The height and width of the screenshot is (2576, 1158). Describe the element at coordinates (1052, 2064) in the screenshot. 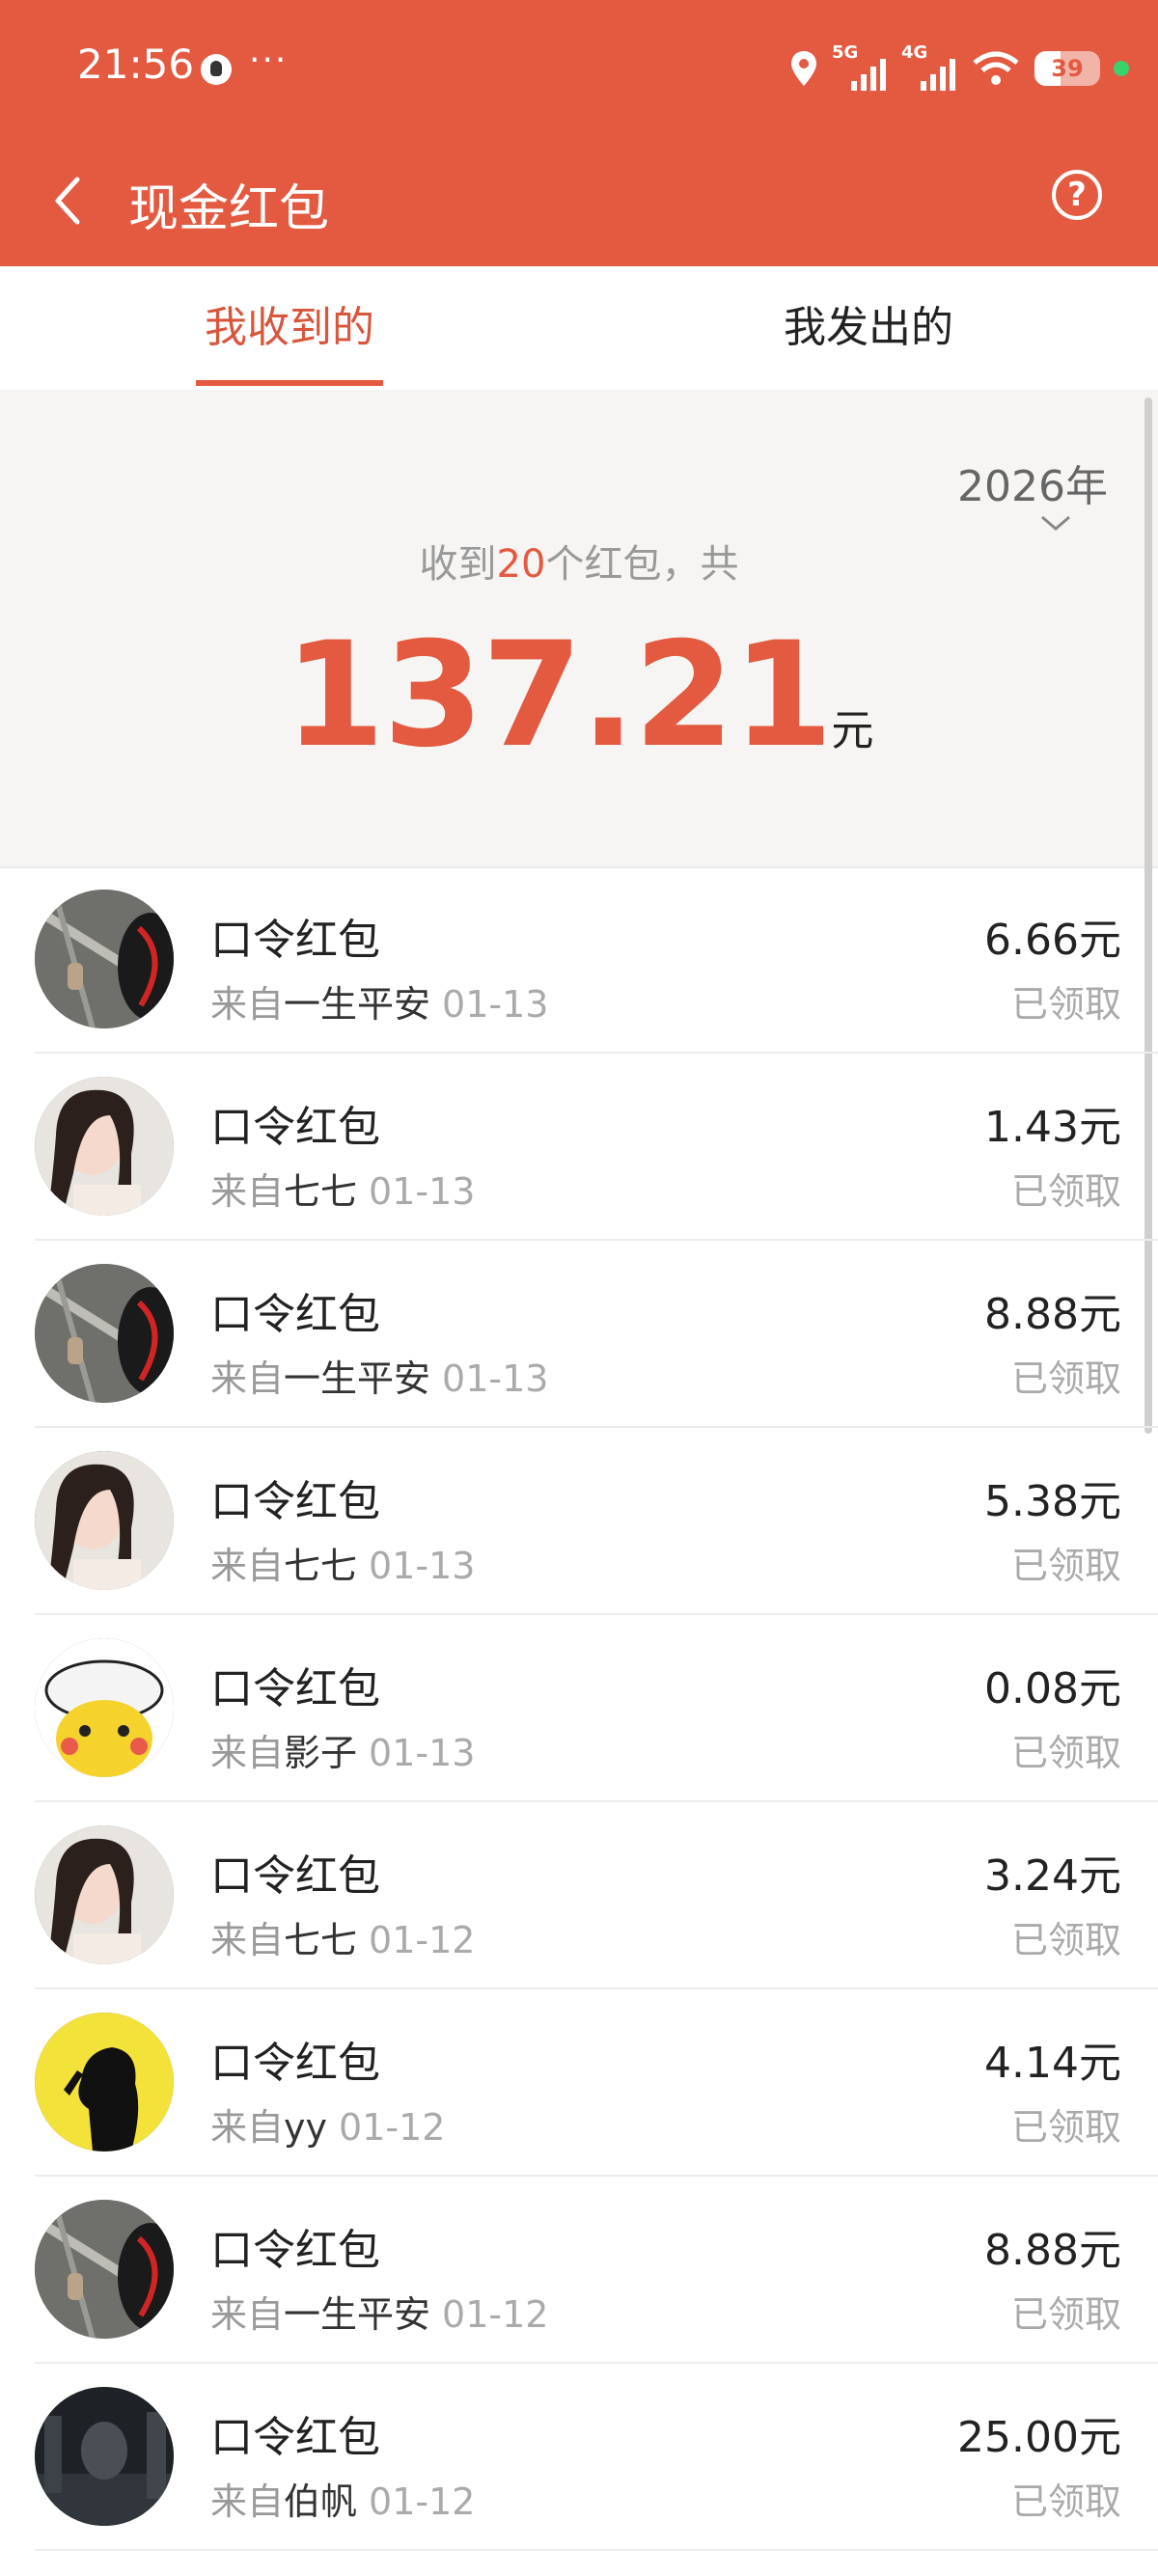

I see `packet-amount: 4.14元` at that location.